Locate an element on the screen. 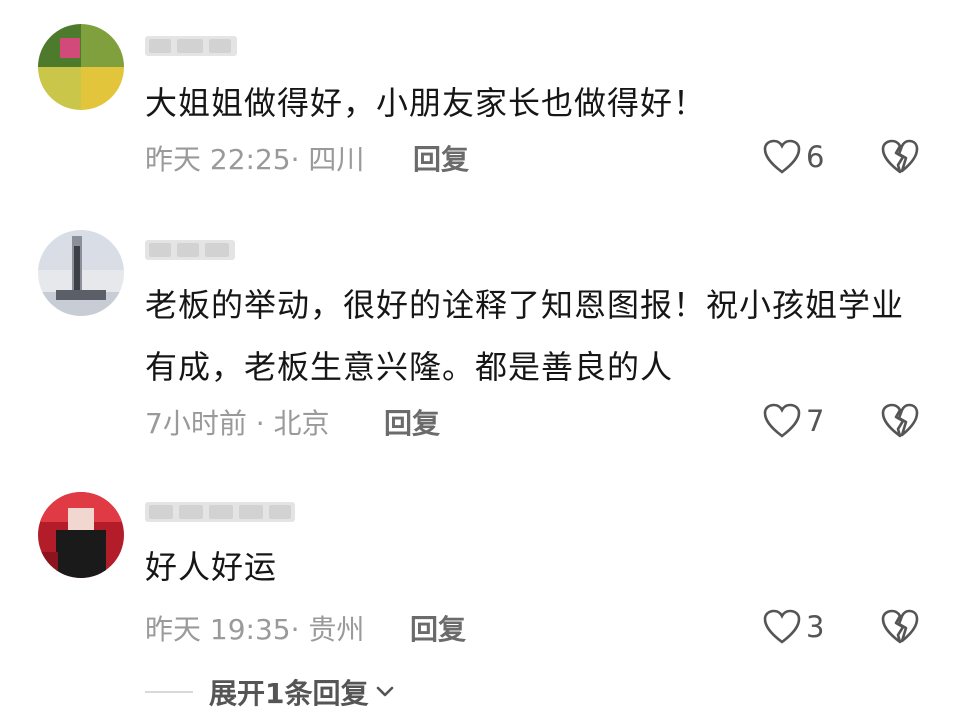 The image size is (960, 728). comment-meta: 昨天 22:25· 四川 is located at coordinates (255, 159).